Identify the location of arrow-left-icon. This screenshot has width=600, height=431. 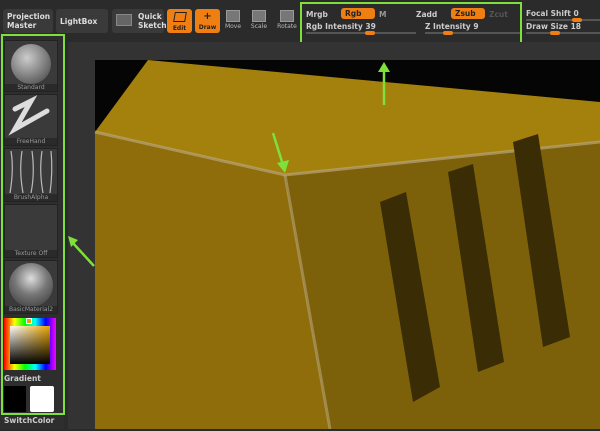
(83, 254).